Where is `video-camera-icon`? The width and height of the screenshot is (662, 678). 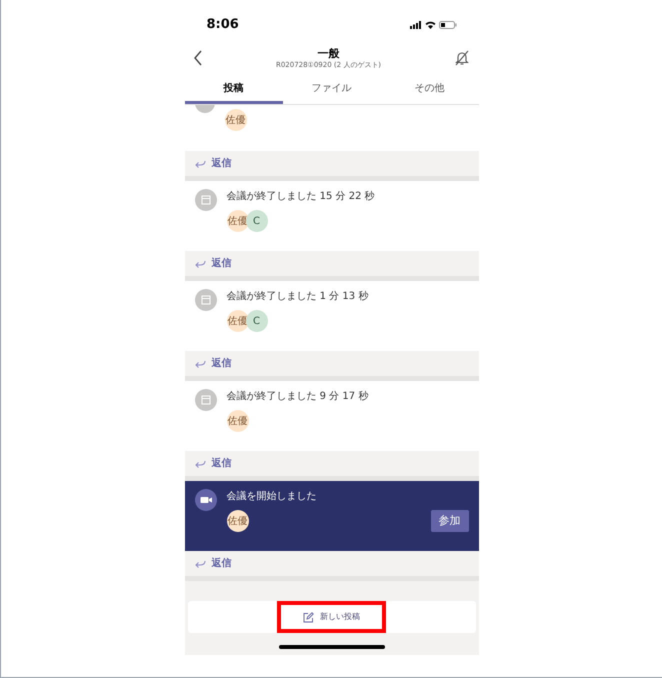 video-camera-icon is located at coordinates (205, 500).